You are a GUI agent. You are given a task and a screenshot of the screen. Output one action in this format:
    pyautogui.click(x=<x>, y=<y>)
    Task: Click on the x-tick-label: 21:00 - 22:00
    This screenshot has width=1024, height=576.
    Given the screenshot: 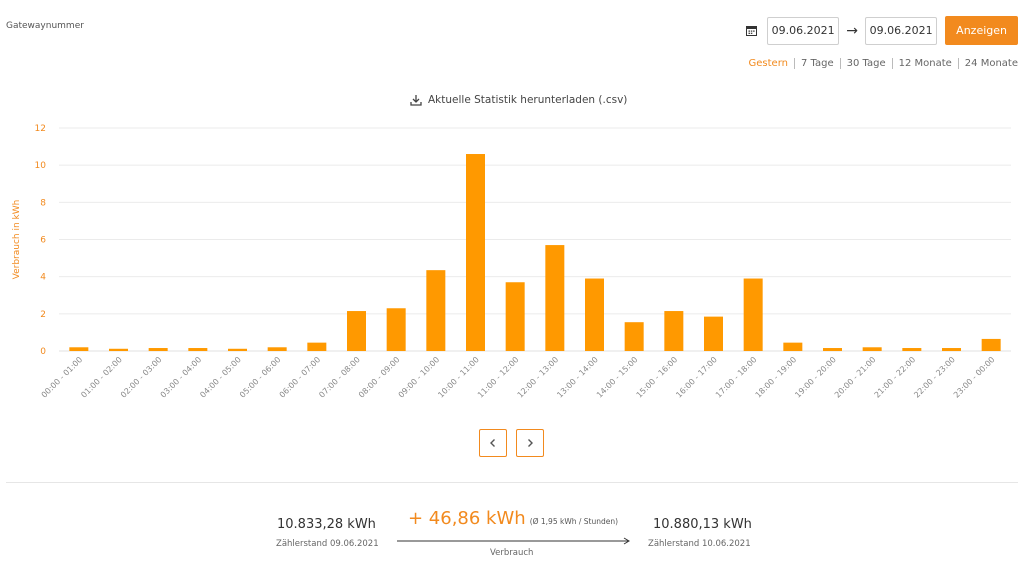 What is the action you would take?
    pyautogui.click(x=895, y=377)
    